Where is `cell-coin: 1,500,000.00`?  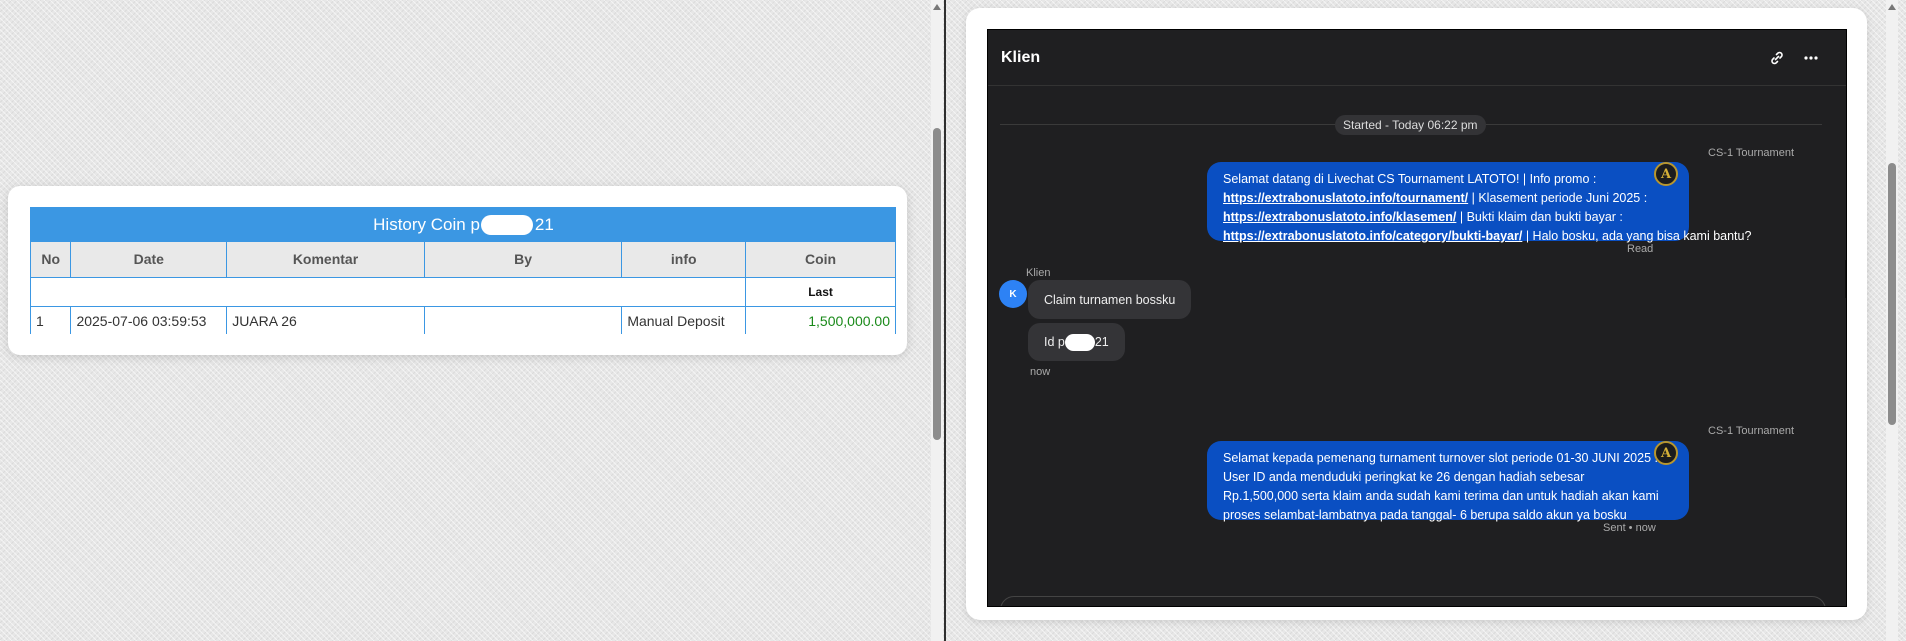 cell-coin: 1,500,000.00 is located at coordinates (820, 320).